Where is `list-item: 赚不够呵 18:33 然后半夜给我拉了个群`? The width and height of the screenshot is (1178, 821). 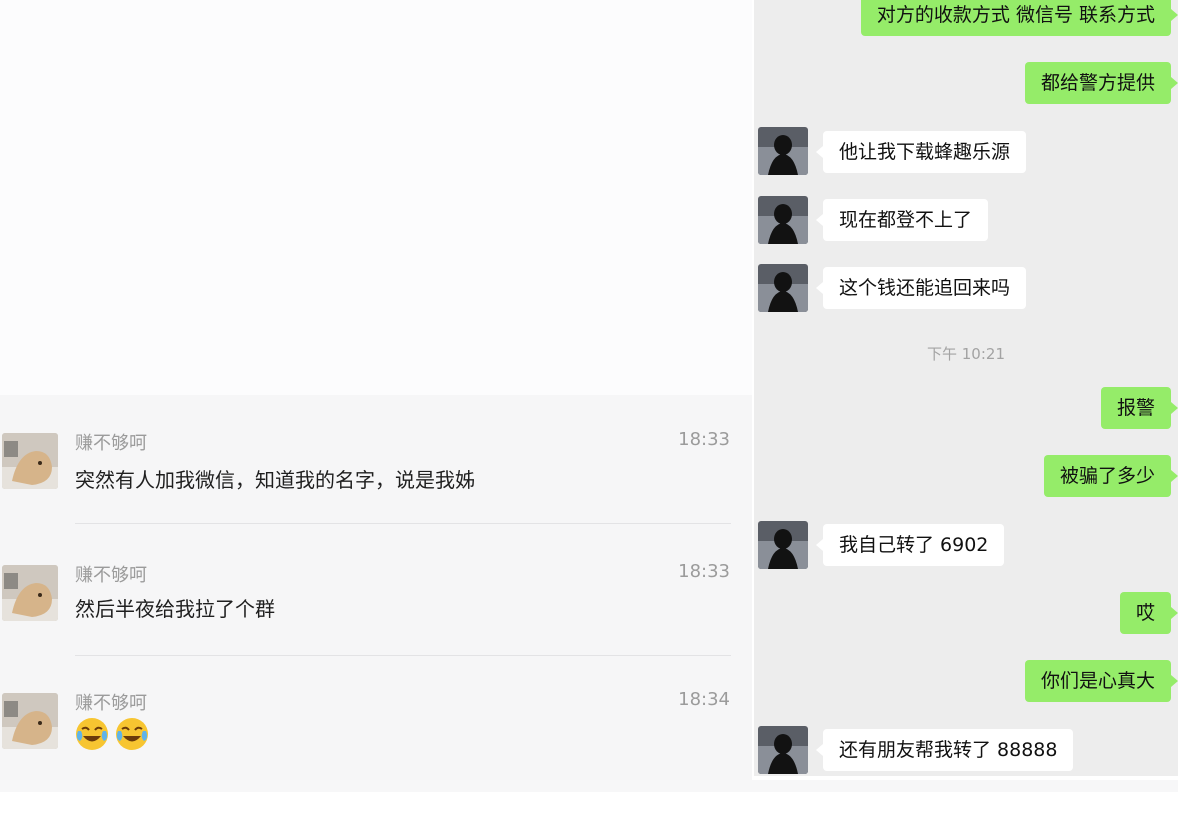
list-item: 赚不够呵 18:33 然后半夜给我拉了个群 is located at coordinates (376, 624).